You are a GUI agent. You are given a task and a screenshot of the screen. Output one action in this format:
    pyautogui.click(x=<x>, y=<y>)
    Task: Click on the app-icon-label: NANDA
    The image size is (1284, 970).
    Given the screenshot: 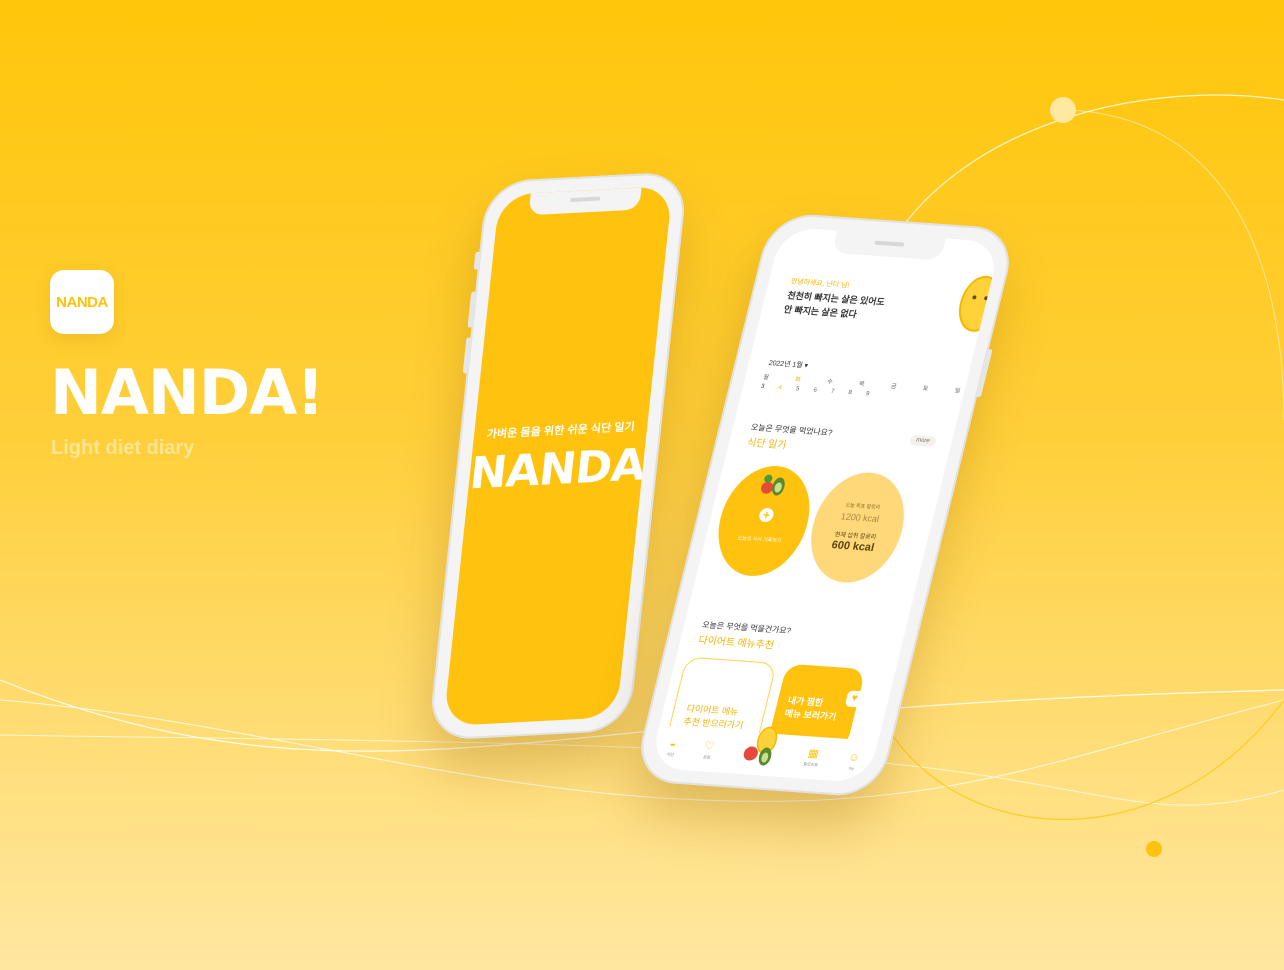 What is the action you would take?
    pyautogui.click(x=82, y=302)
    